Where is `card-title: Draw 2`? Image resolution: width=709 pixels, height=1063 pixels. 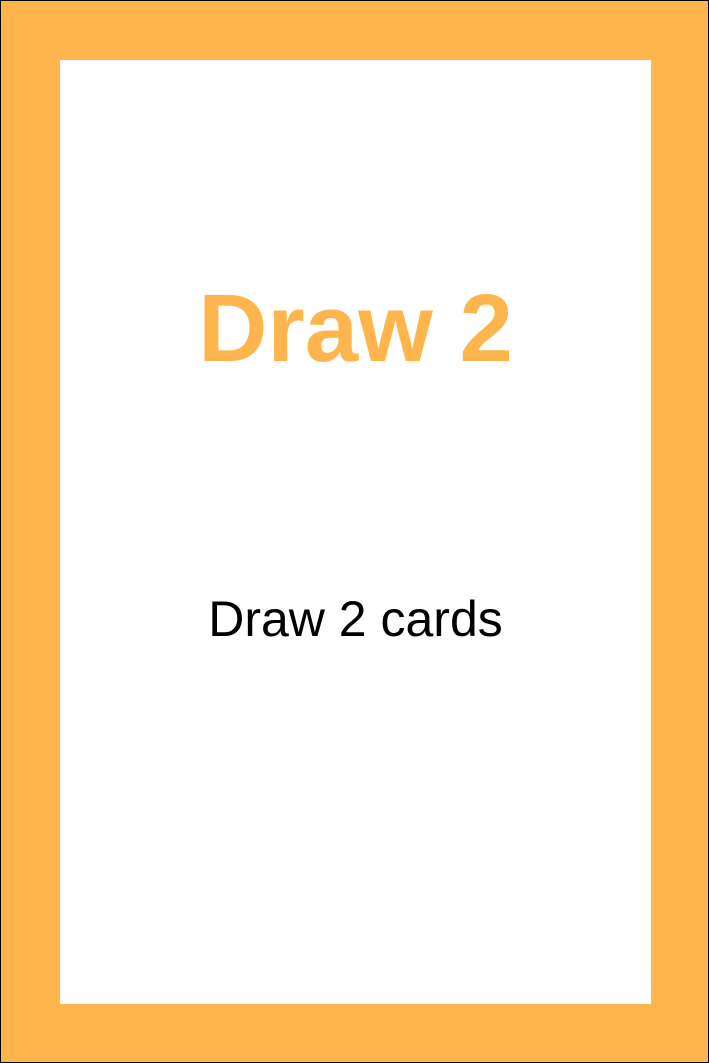
card-title: Draw 2 is located at coordinates (355, 328).